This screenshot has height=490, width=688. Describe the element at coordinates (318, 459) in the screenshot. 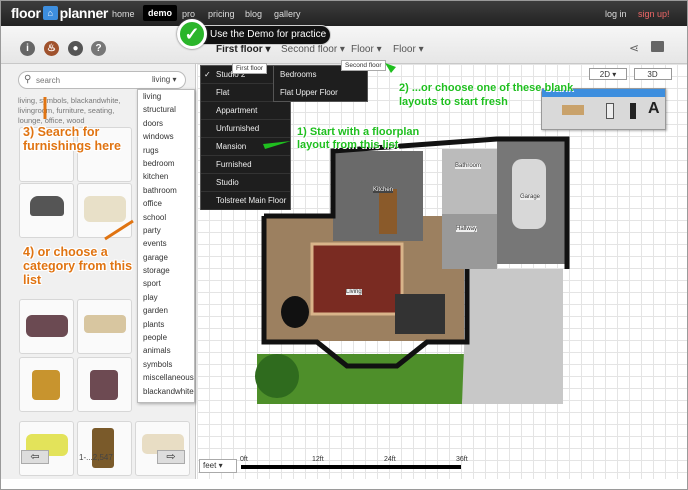

I see `scale-label: 12ft` at that location.